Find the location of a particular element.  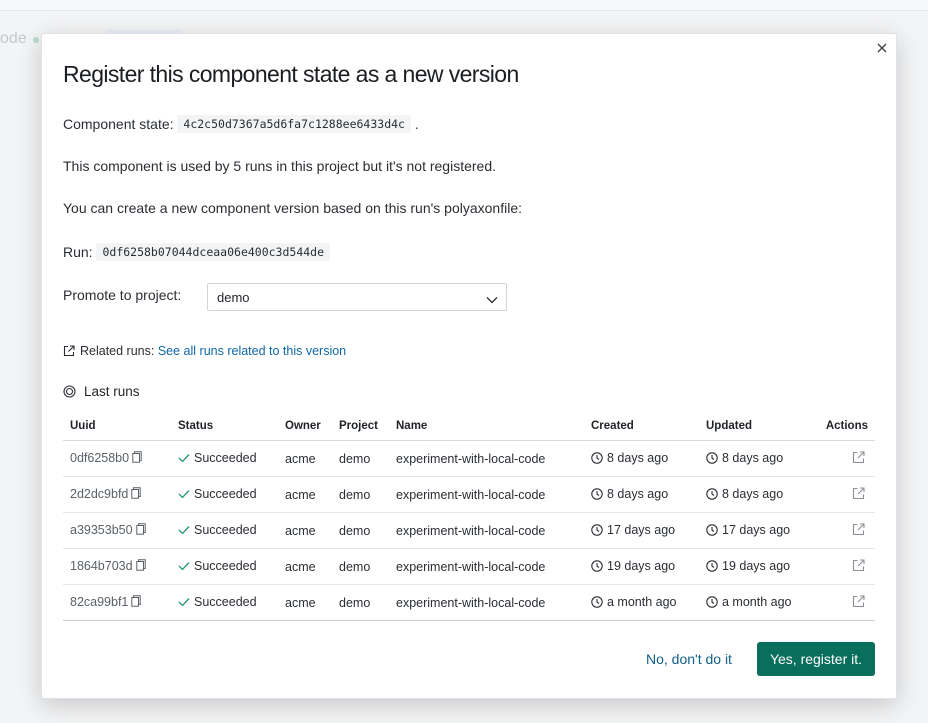

updated-cell: 19 days ago is located at coordinates (757, 566).